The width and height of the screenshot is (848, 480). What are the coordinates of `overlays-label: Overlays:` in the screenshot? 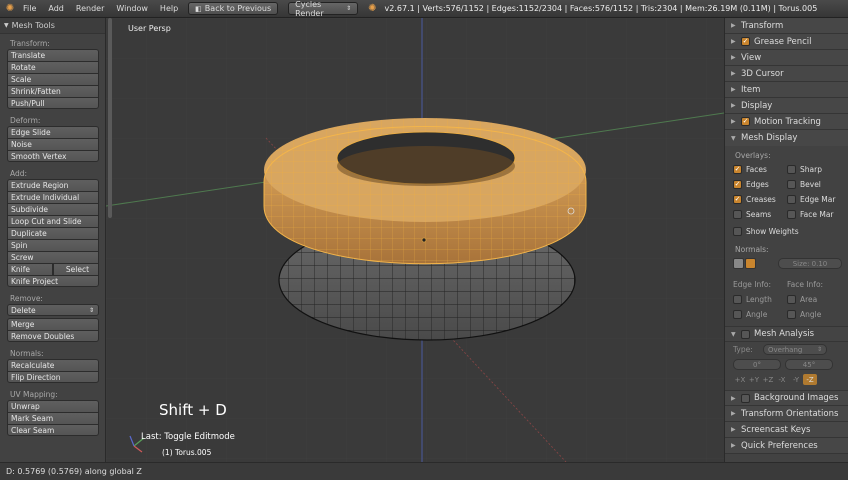 It's located at (753, 155).